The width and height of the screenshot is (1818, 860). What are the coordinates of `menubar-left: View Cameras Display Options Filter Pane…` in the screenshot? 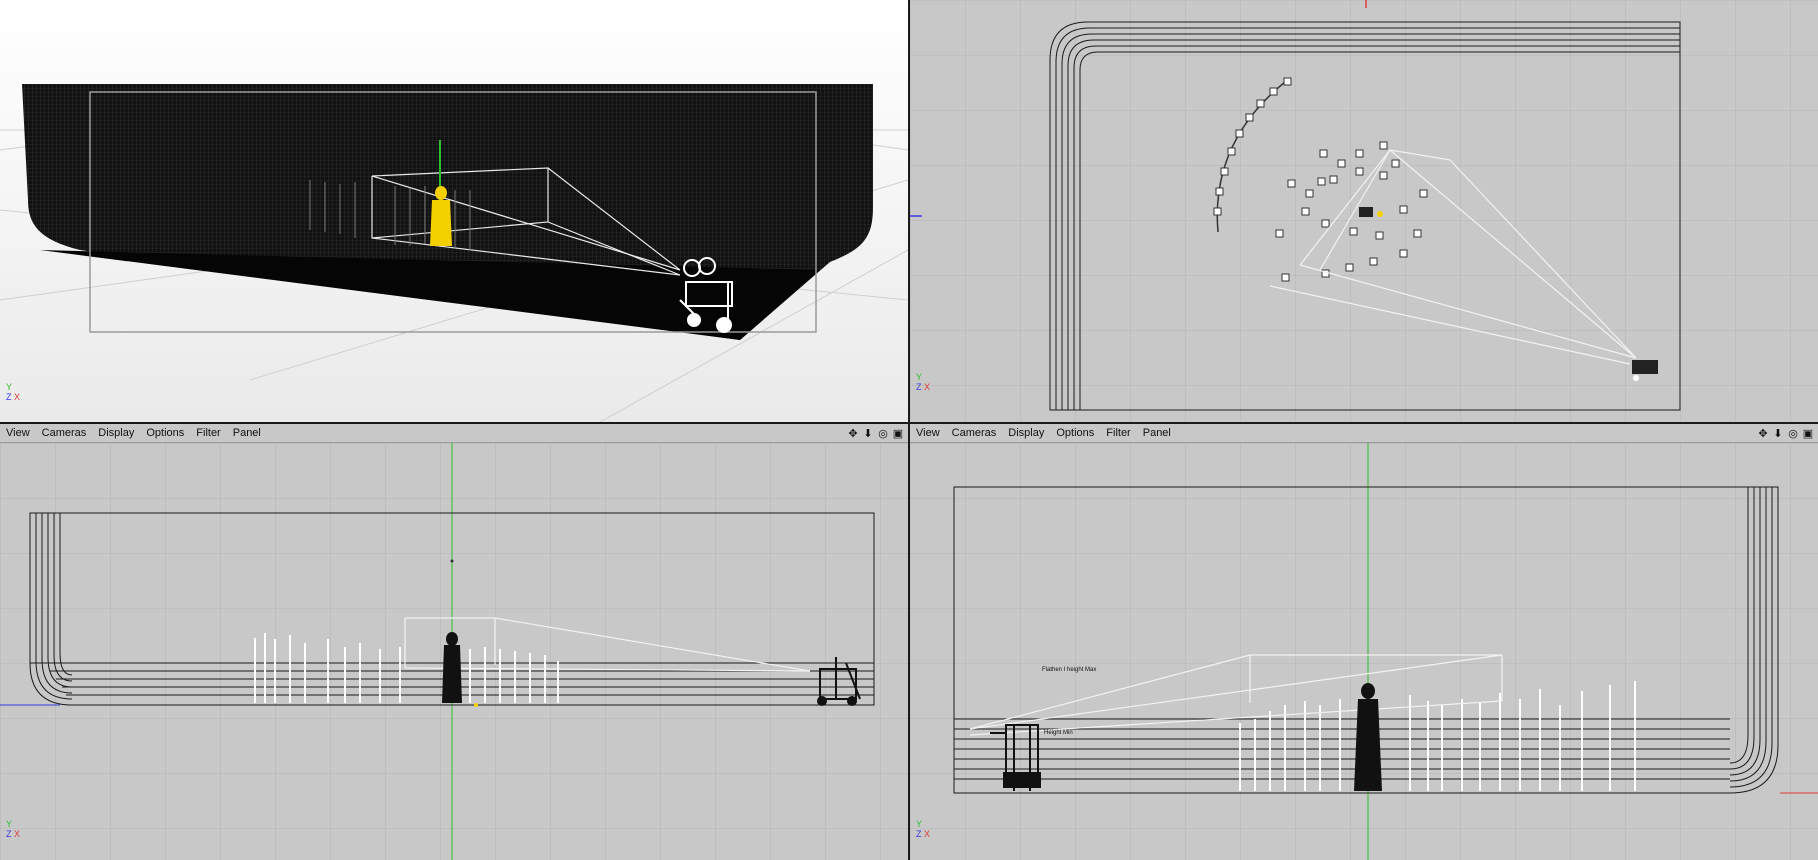 It's located at (454, 433).